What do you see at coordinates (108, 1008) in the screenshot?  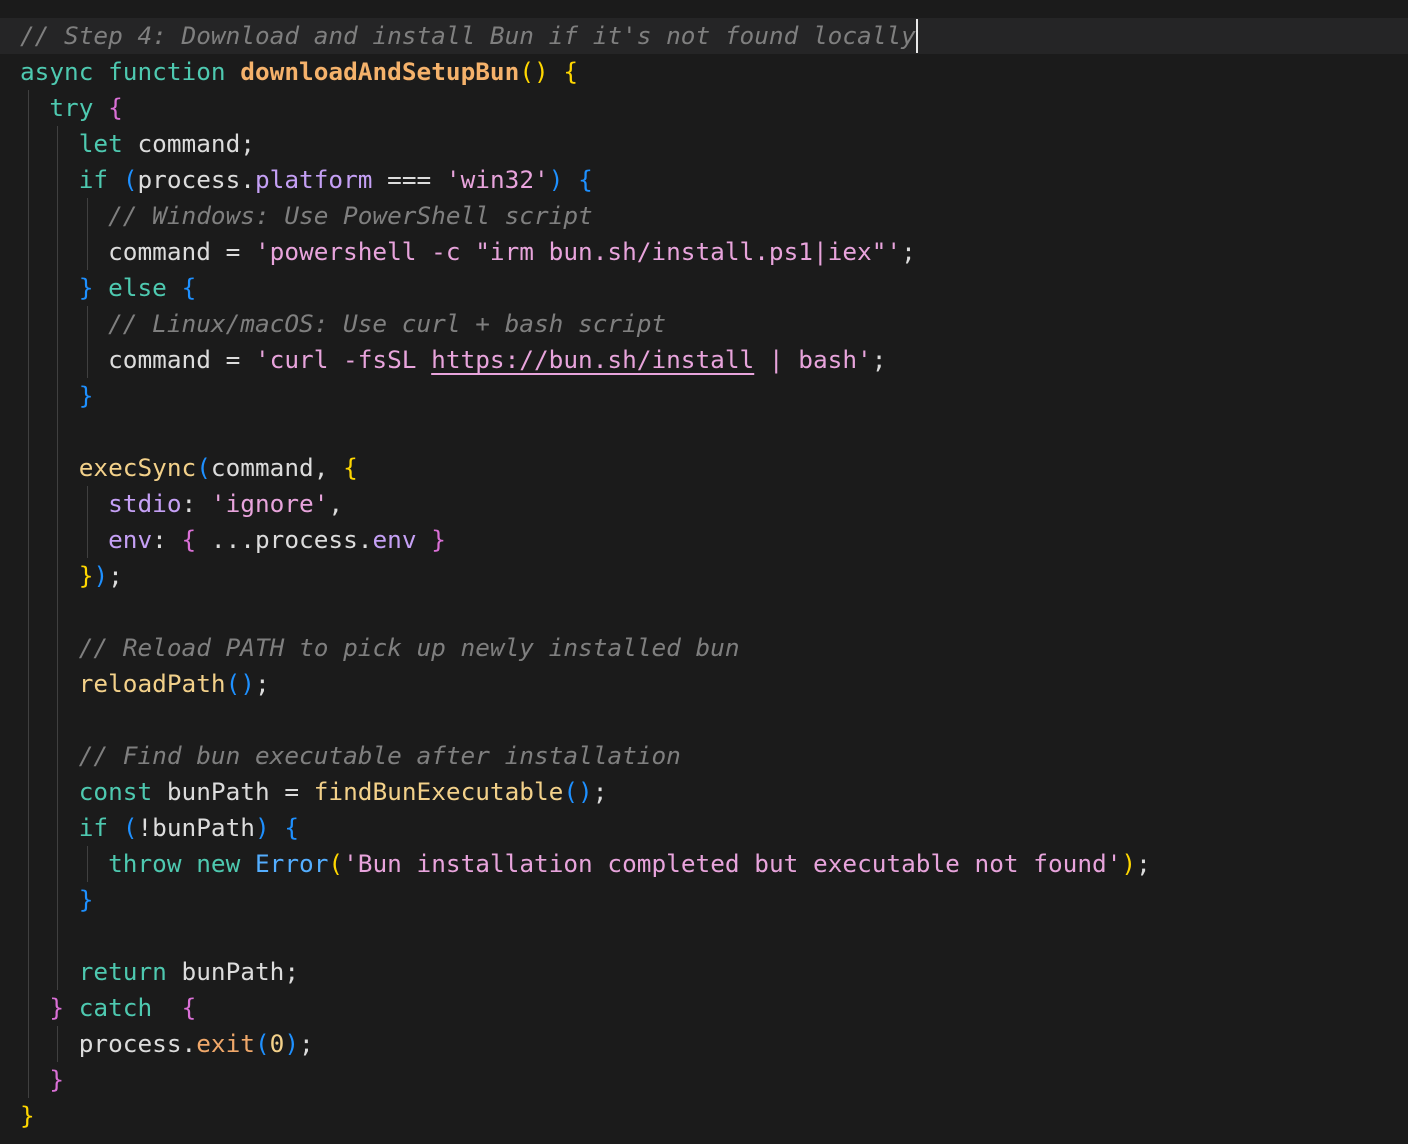 I see `code-line: } catch {` at bounding box center [108, 1008].